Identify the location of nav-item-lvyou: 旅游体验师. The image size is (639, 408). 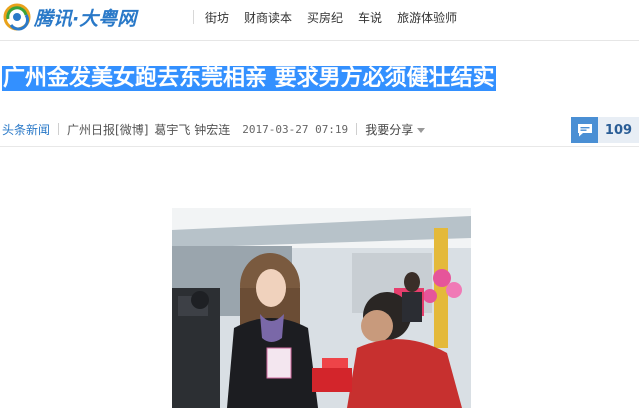
(427, 17).